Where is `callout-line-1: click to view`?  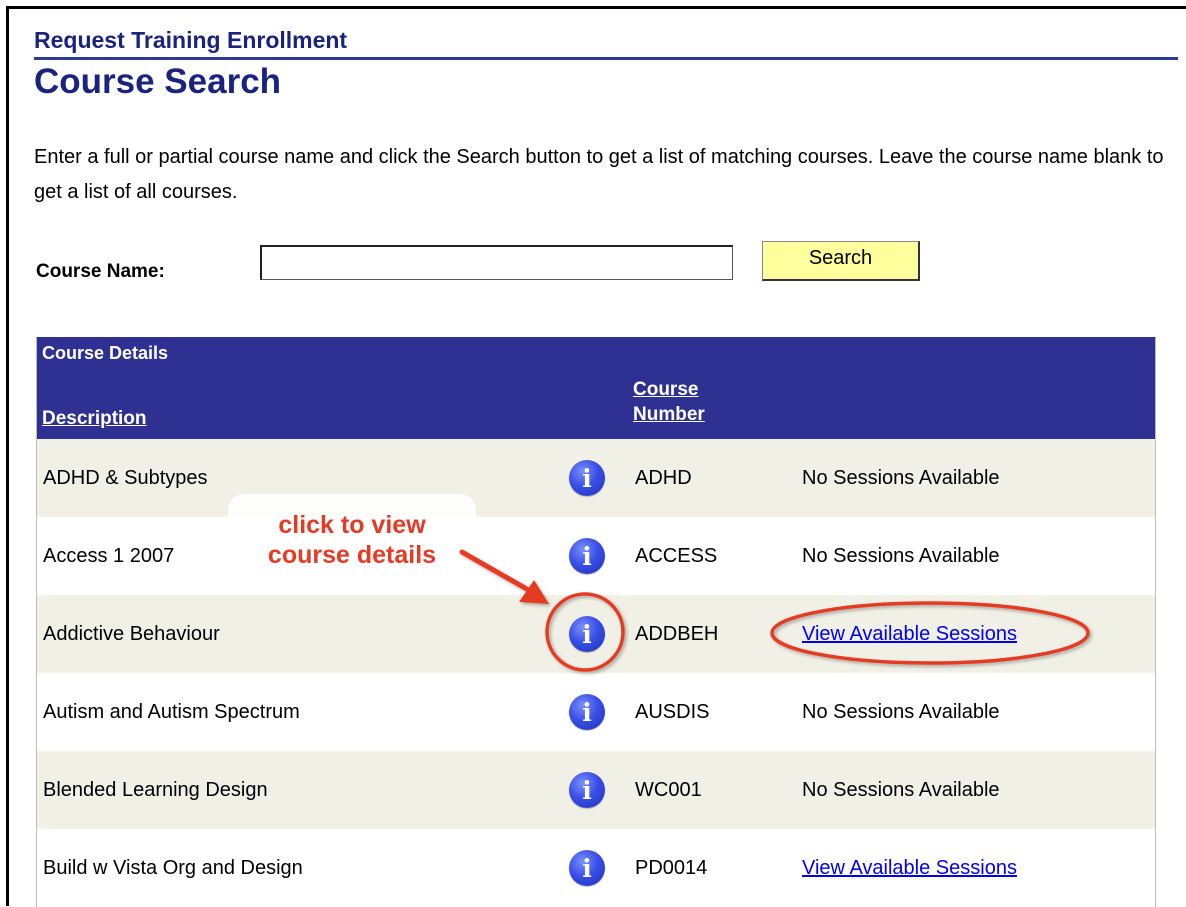 callout-line-1: click to view is located at coordinates (352, 525).